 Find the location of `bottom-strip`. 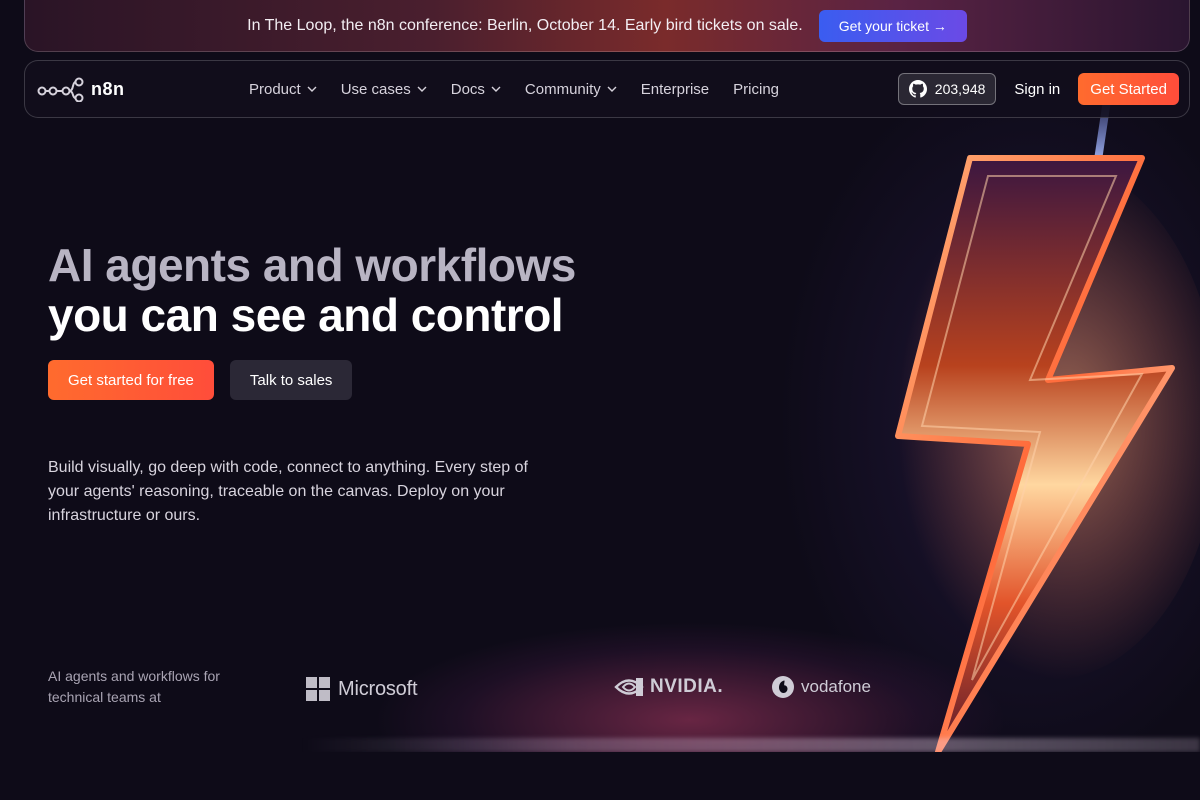

bottom-strip is located at coordinates (600, 776).